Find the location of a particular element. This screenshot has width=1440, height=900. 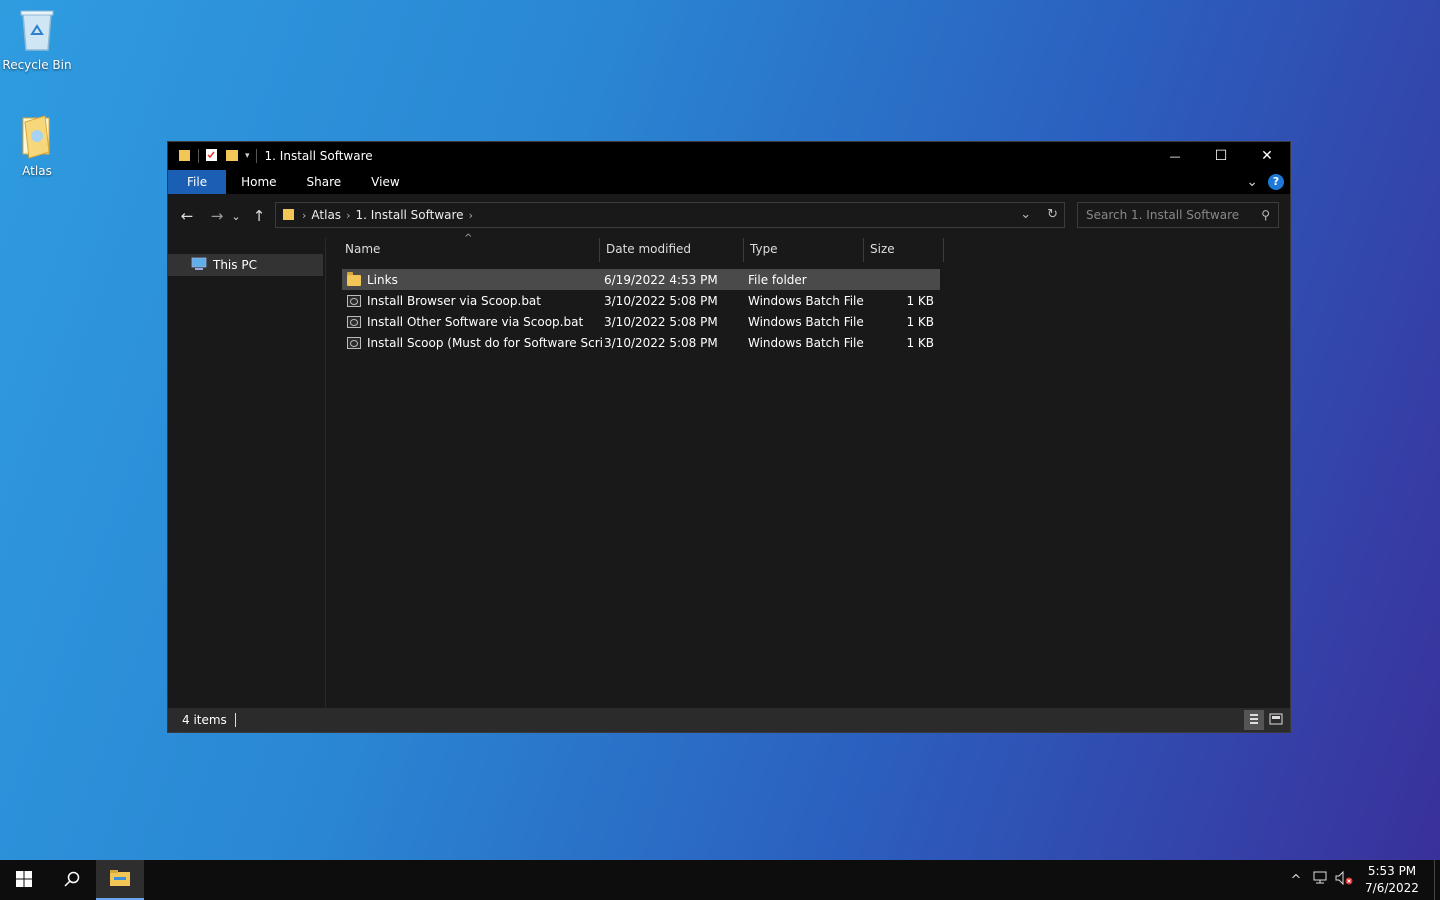

maximize-icon: ☐ is located at coordinates (1221, 156).